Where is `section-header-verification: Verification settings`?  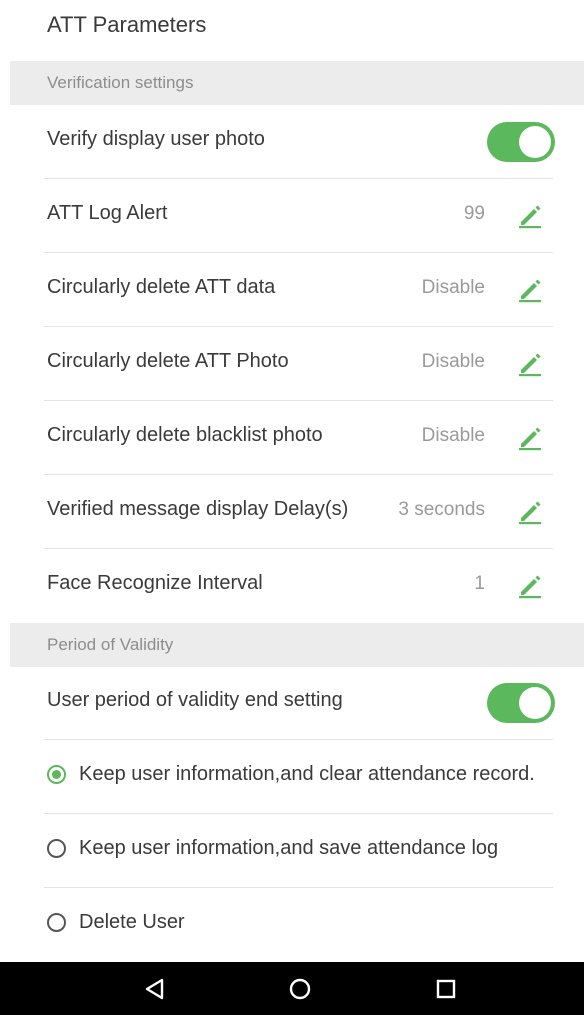 section-header-verification: Verification settings is located at coordinates (297, 83).